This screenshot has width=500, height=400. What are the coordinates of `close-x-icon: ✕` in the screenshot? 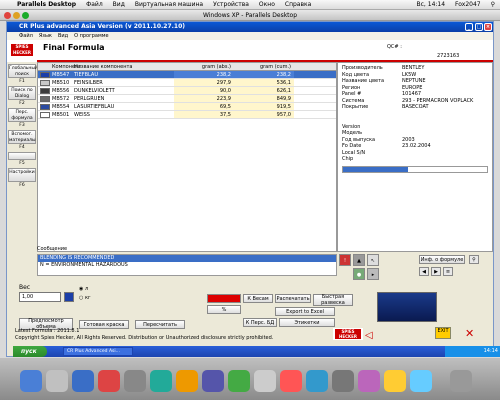 It's located at (469, 333).